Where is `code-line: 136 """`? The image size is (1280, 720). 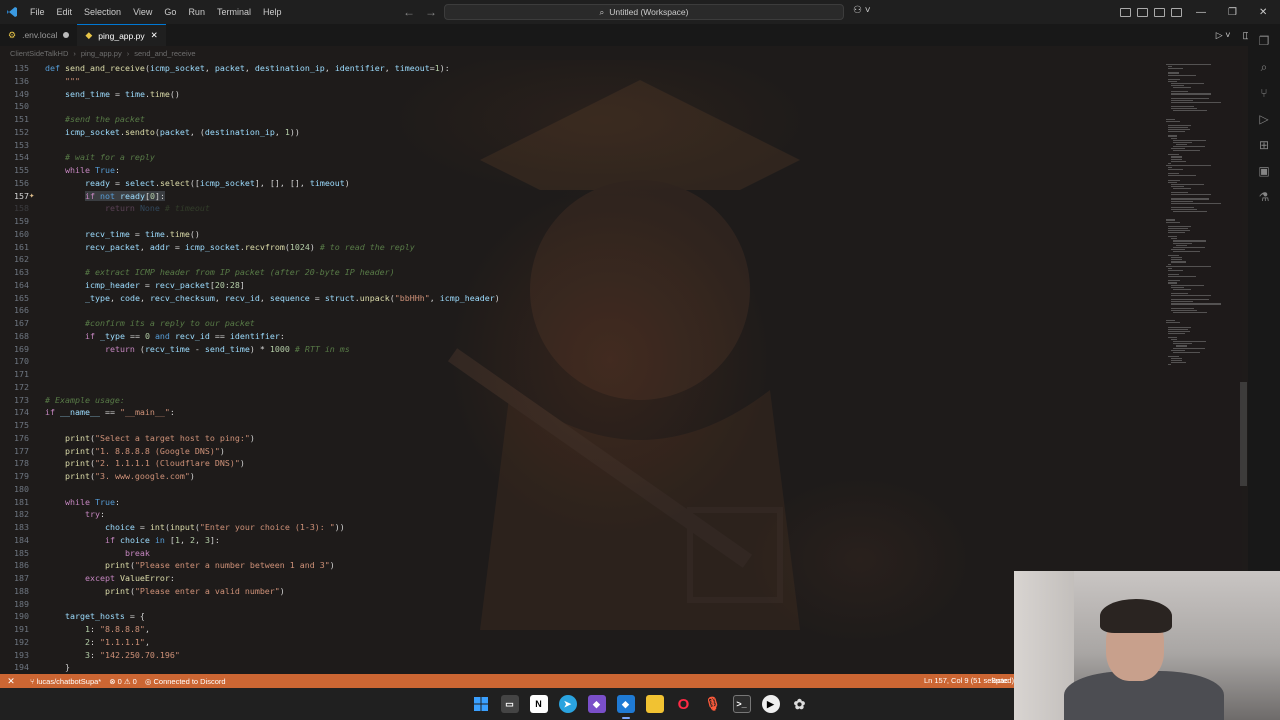
code-line: 136 """ is located at coordinates (250, 81).